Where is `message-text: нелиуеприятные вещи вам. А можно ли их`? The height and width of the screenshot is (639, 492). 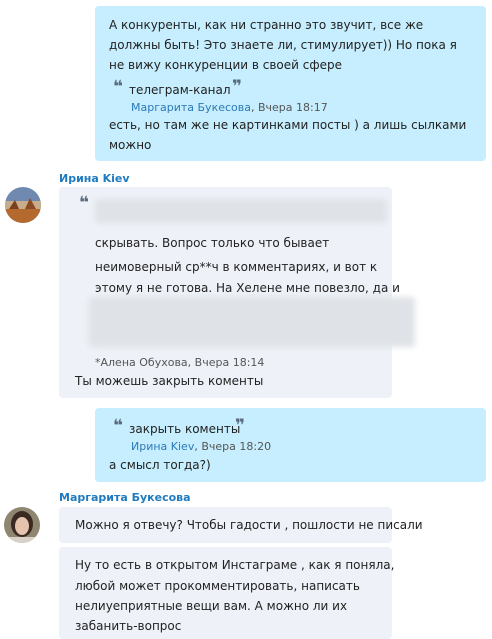
message-text: нелиуеприятные вещи вам. А можно ли их is located at coordinates (211, 606).